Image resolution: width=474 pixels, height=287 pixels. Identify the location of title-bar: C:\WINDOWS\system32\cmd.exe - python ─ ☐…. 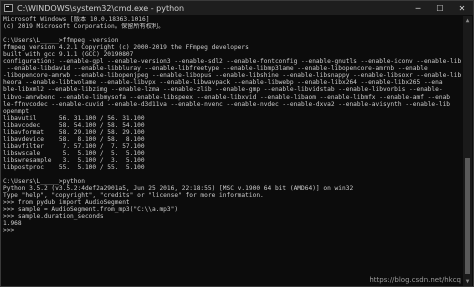
(237, 8).